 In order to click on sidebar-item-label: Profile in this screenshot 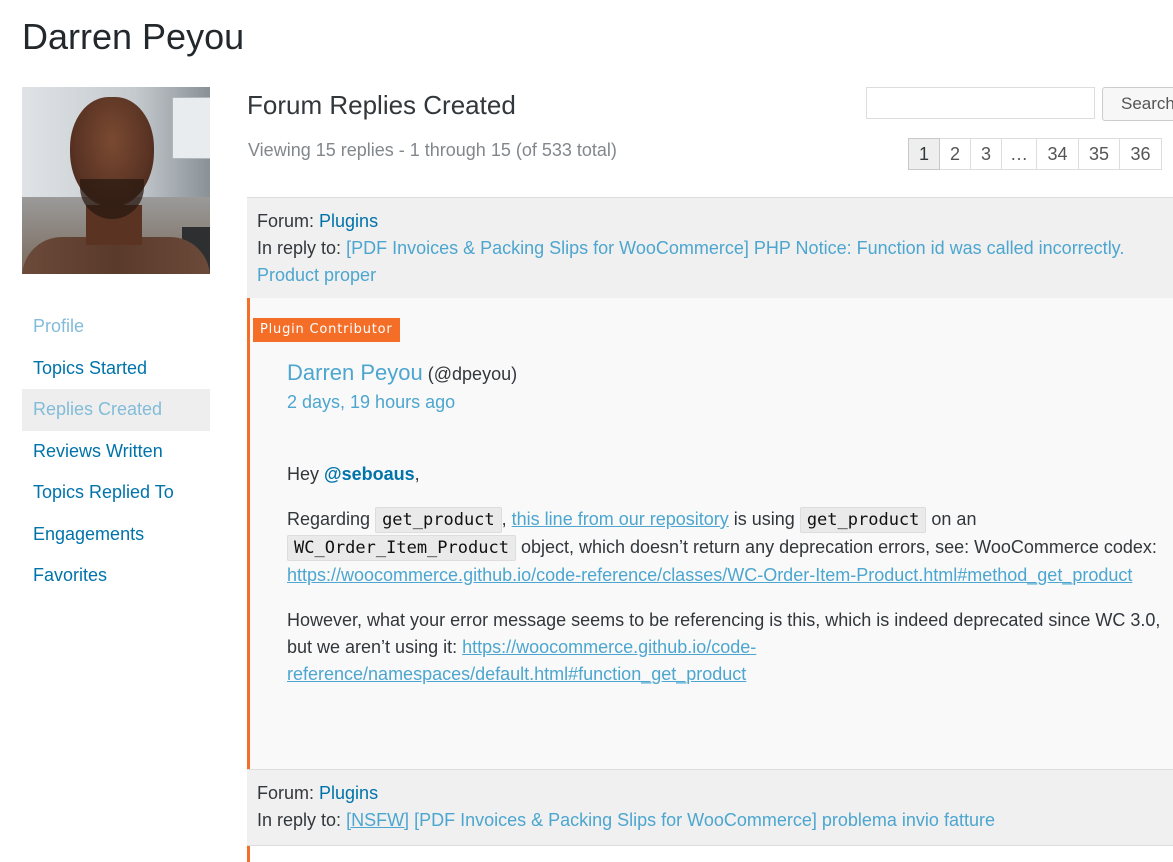, I will do `click(58, 326)`.